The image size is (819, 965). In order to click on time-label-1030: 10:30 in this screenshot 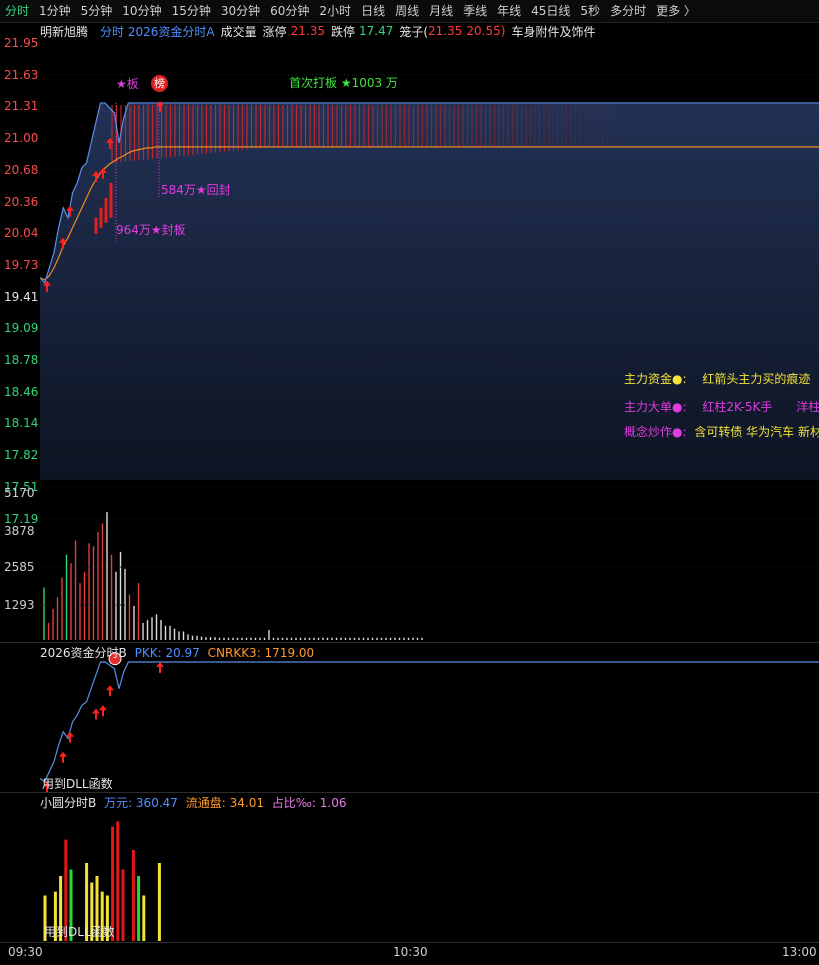, I will do `click(410, 952)`.